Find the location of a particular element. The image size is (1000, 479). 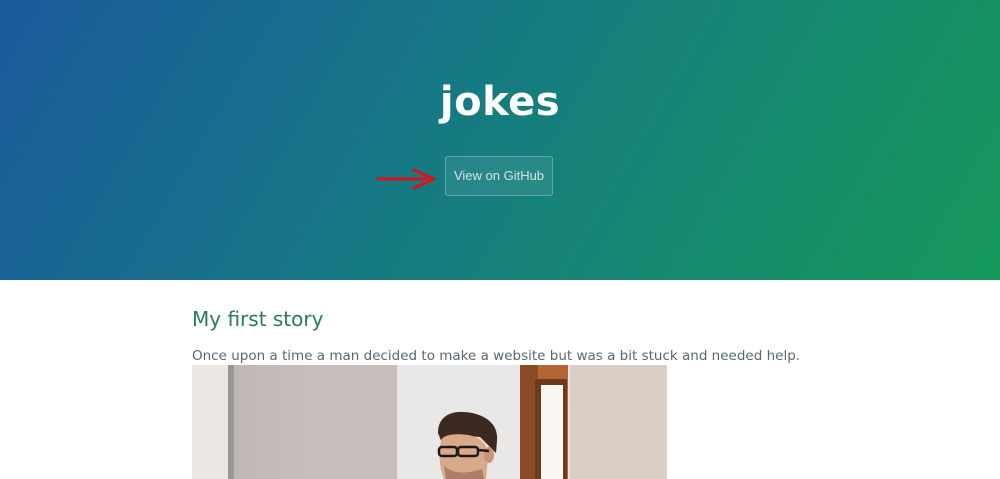

view-on-github-button: View on GitHub is located at coordinates (499, 176).